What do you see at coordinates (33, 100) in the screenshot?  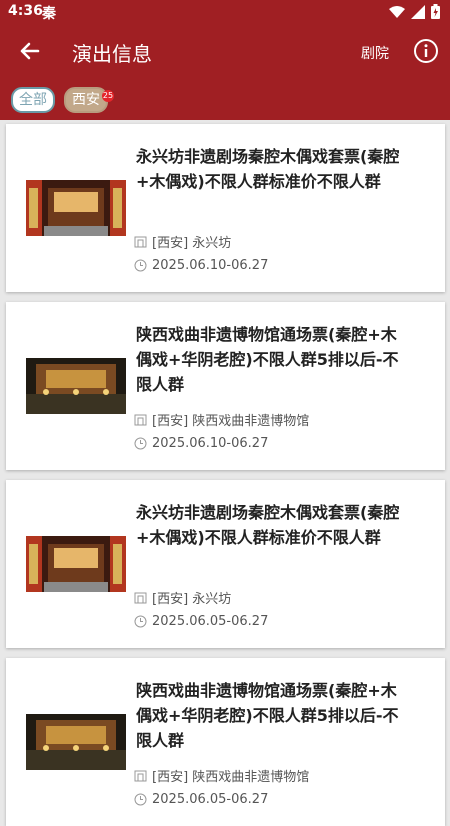 I see `filter-chip-all: 全部` at bounding box center [33, 100].